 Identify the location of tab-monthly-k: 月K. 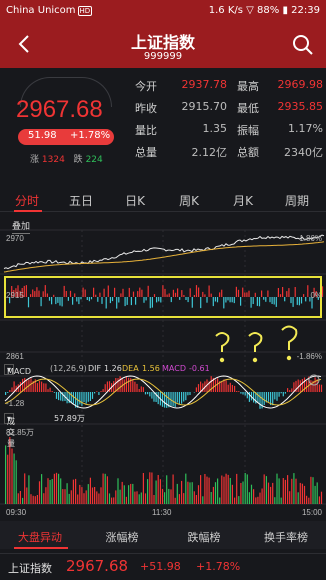
(243, 200).